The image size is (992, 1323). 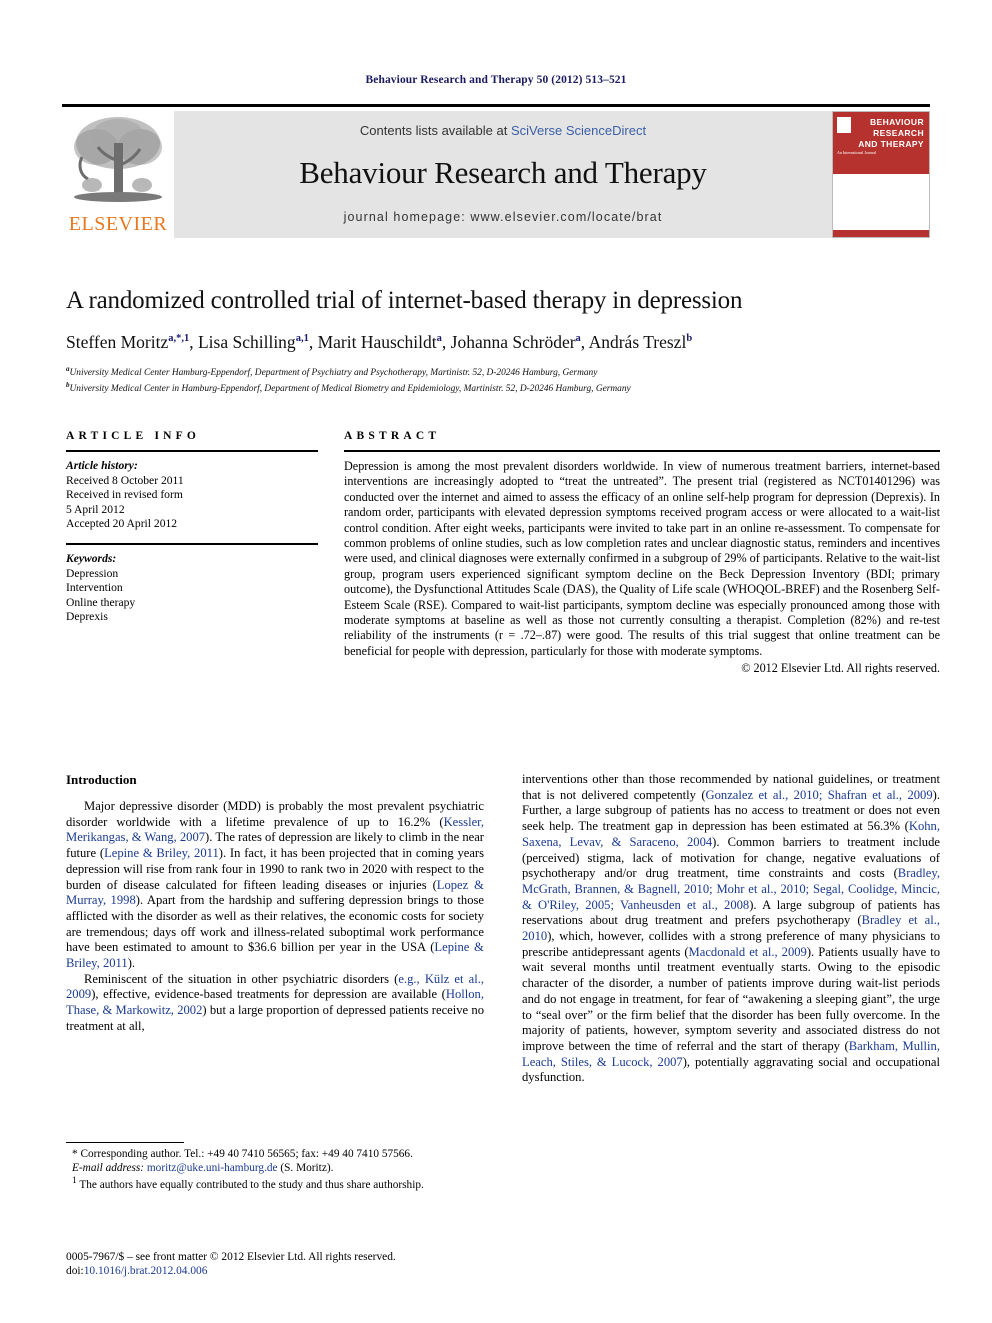 I want to click on author-affiliation-mark: b, so click(x=689, y=338).